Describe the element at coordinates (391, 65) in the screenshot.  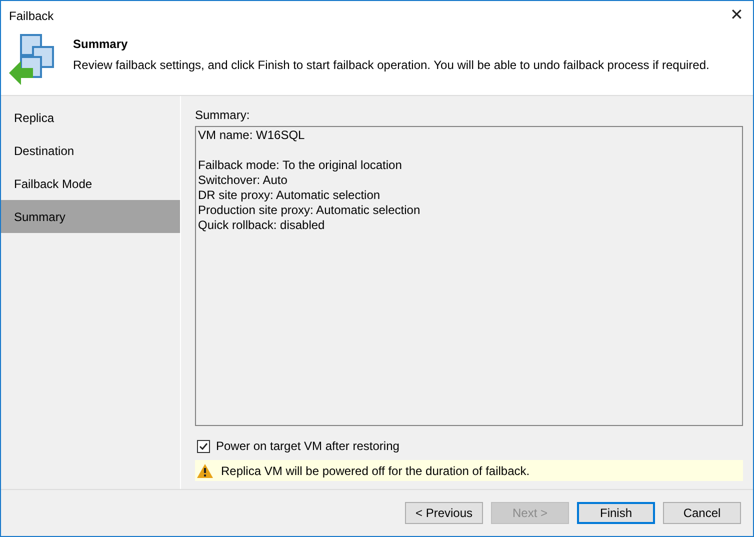
I see `header-description: Review failback settings, and click Finish to start failback operation. You will be able to undo failback process if required.` at that location.